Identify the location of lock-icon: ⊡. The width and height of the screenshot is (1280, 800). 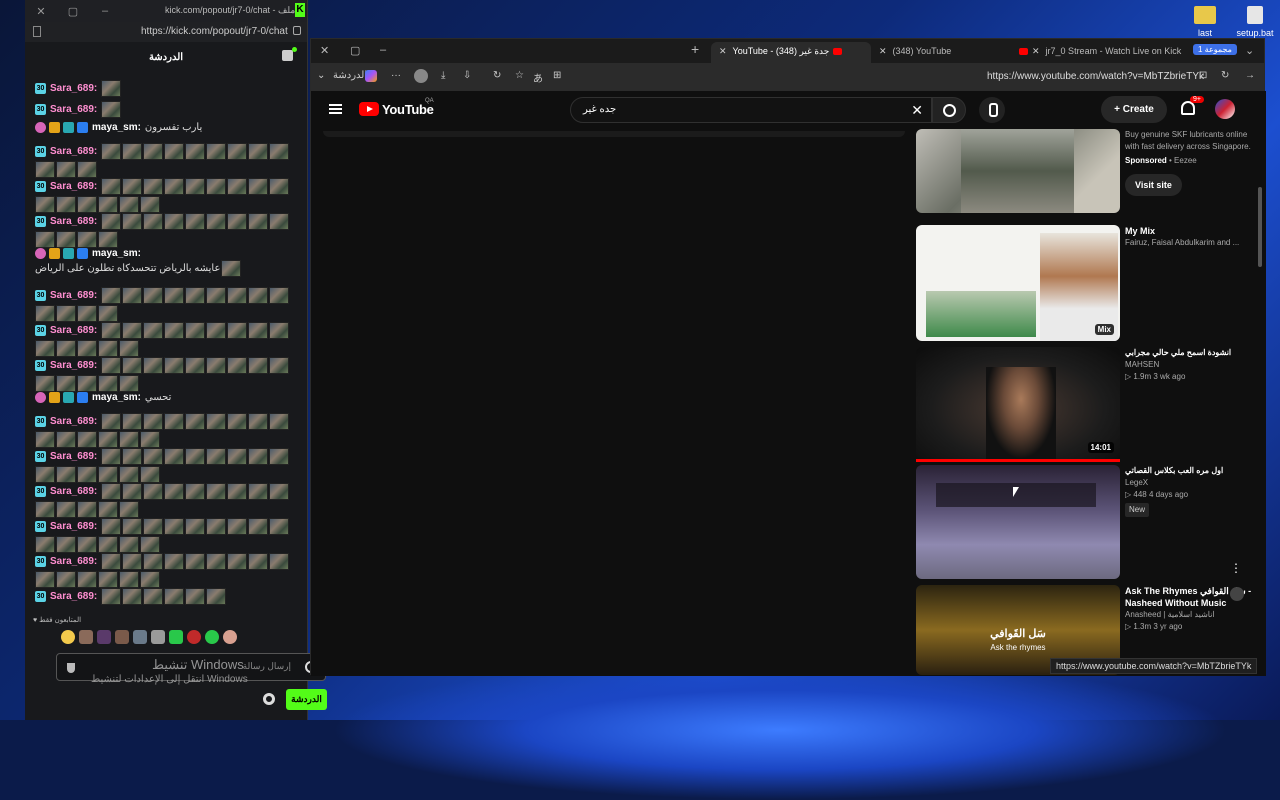
(1203, 75).